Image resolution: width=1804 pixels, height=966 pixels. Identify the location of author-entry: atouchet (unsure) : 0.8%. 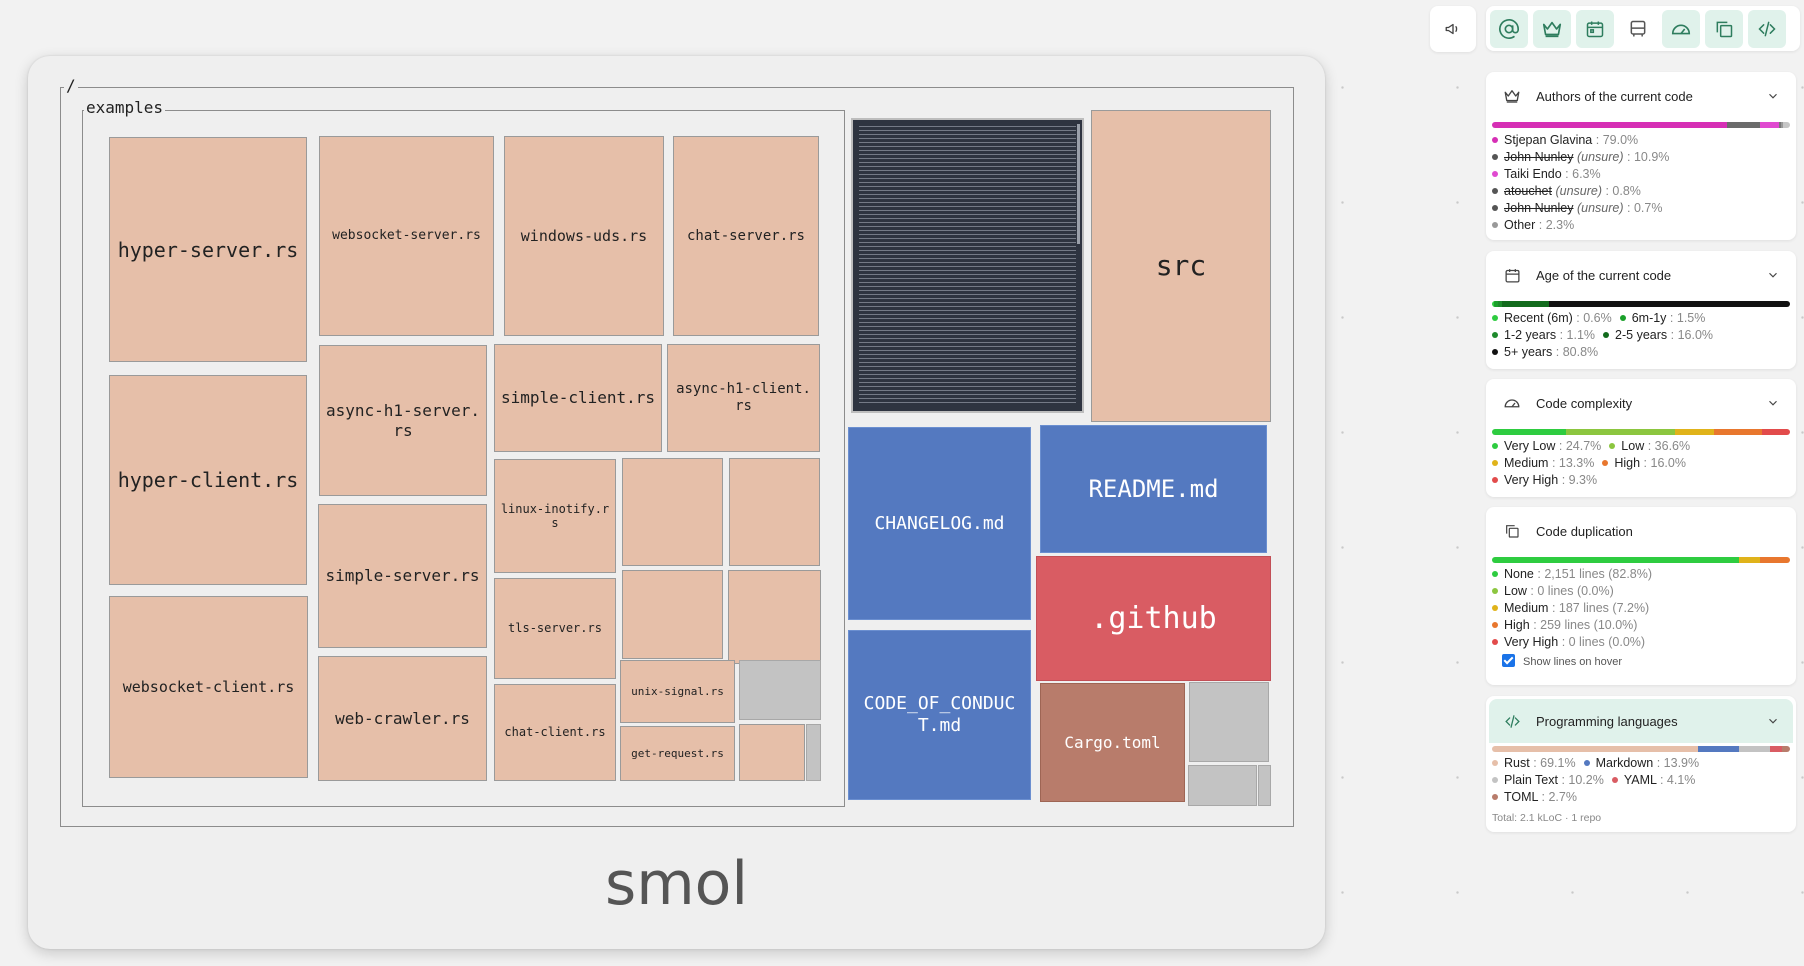
(1641, 191).